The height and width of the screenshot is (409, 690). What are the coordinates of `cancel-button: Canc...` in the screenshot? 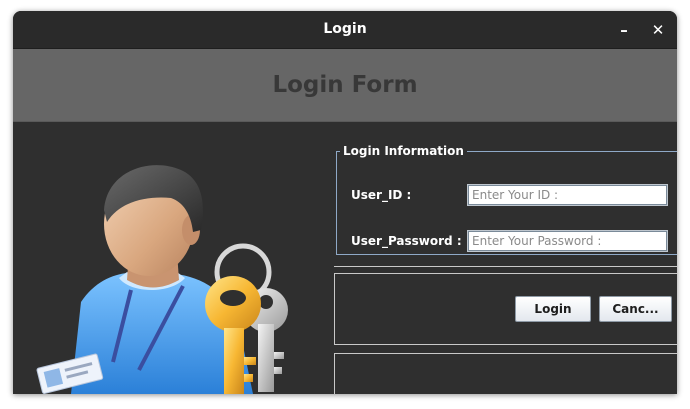 It's located at (635, 309).